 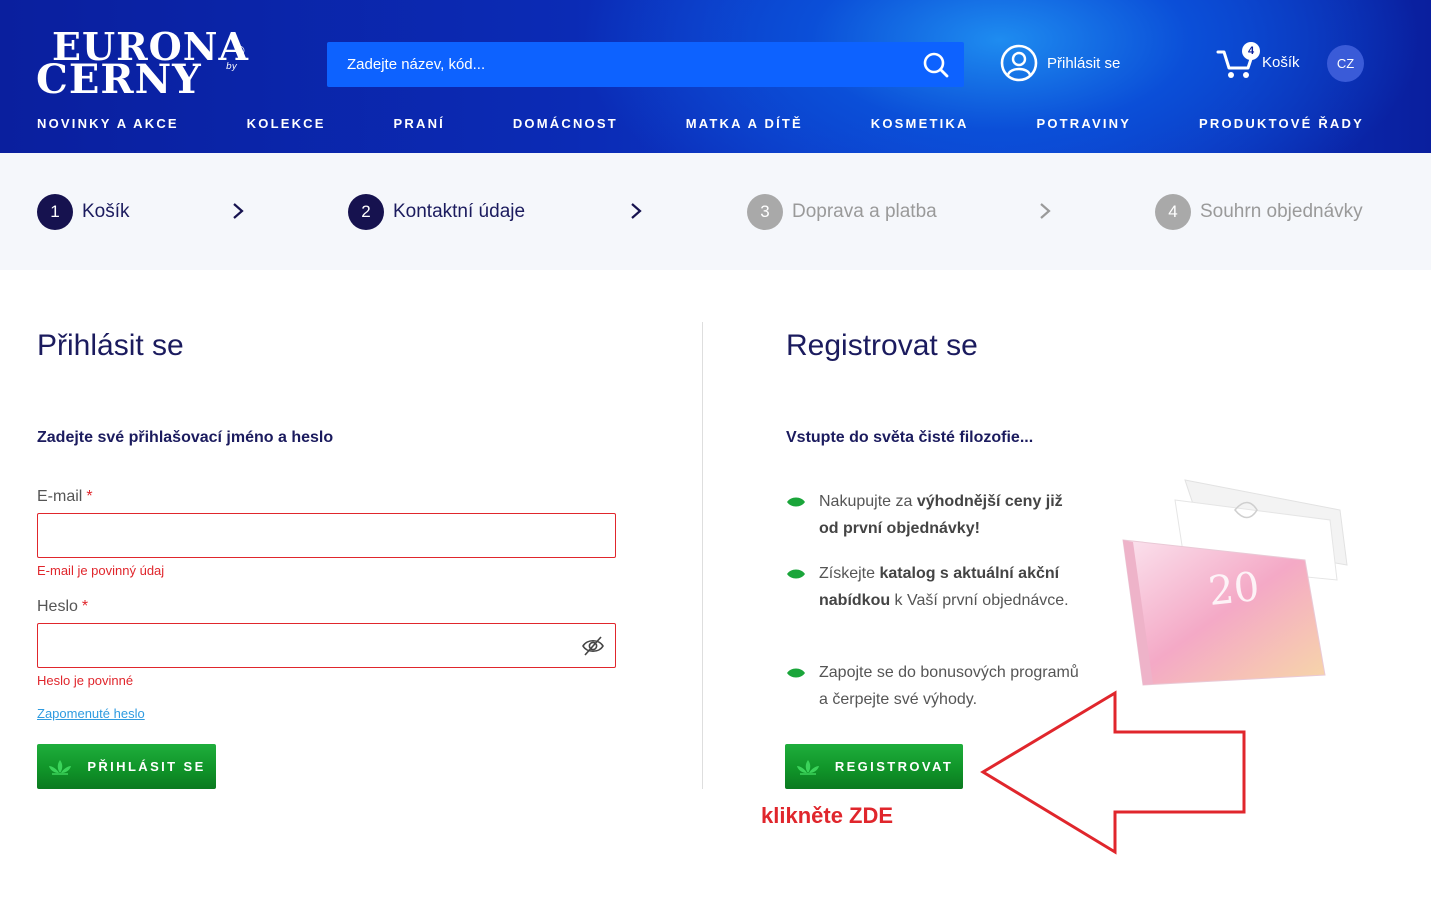 What do you see at coordinates (1281, 211) in the screenshot?
I see `step-label: Souhrn objednávky` at bounding box center [1281, 211].